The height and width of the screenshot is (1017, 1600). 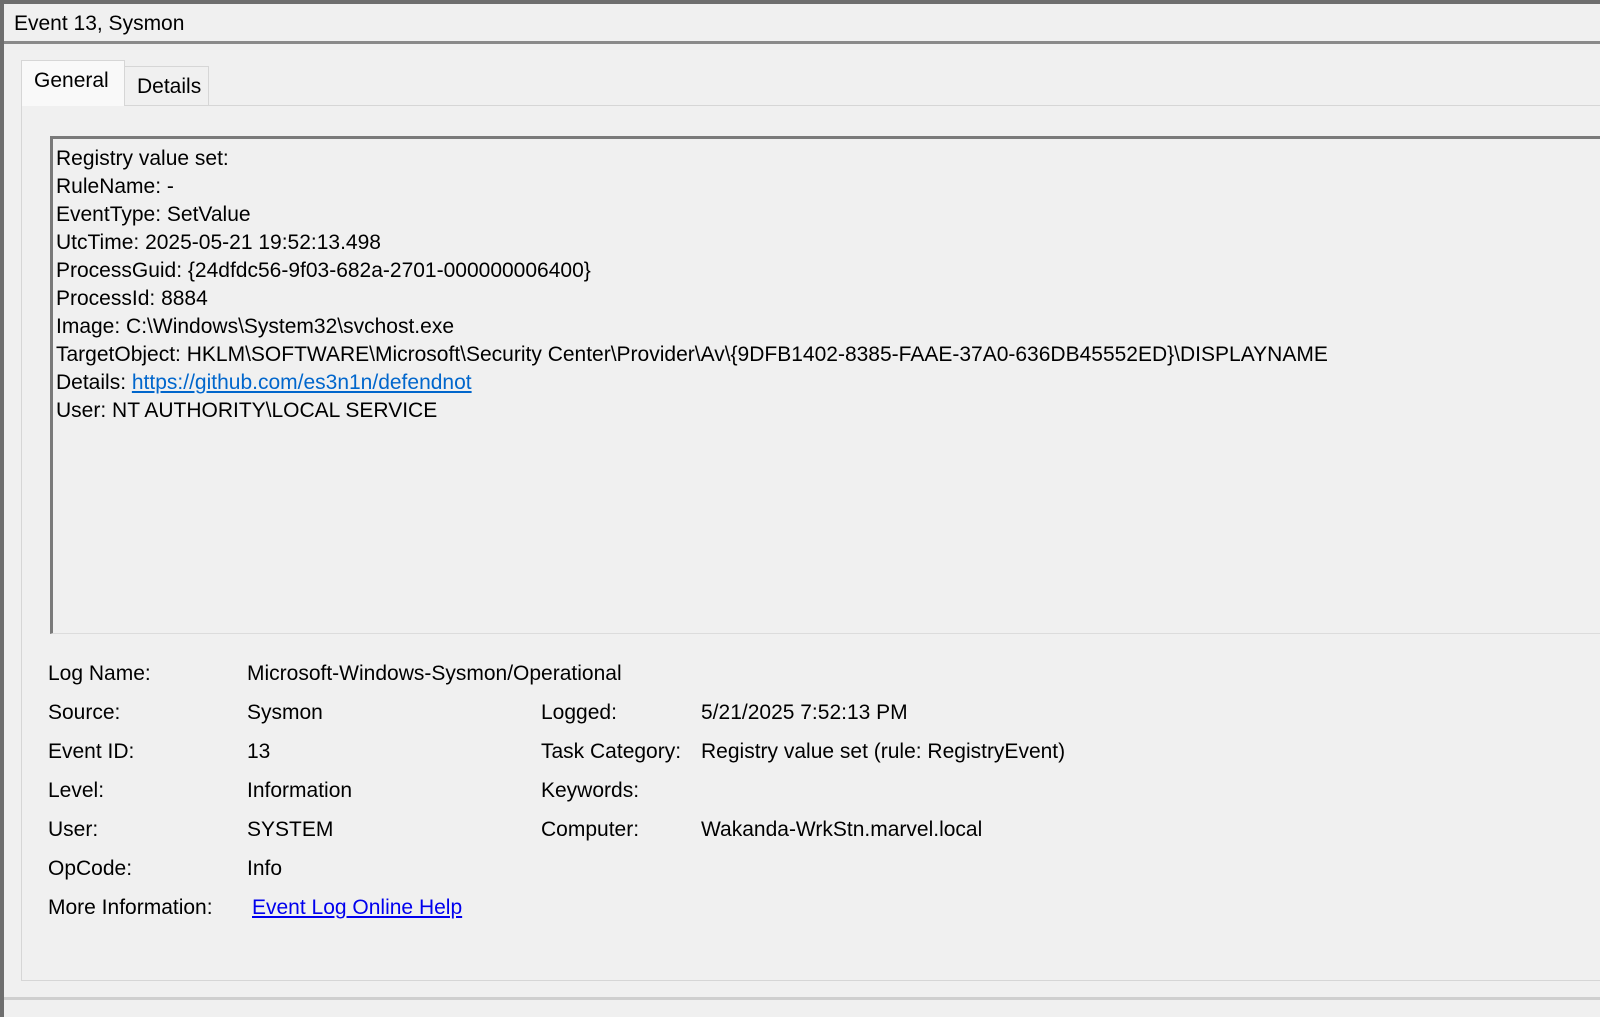 What do you see at coordinates (828, 159) in the screenshot?
I see `desc-line-header: Registry value set:` at bounding box center [828, 159].